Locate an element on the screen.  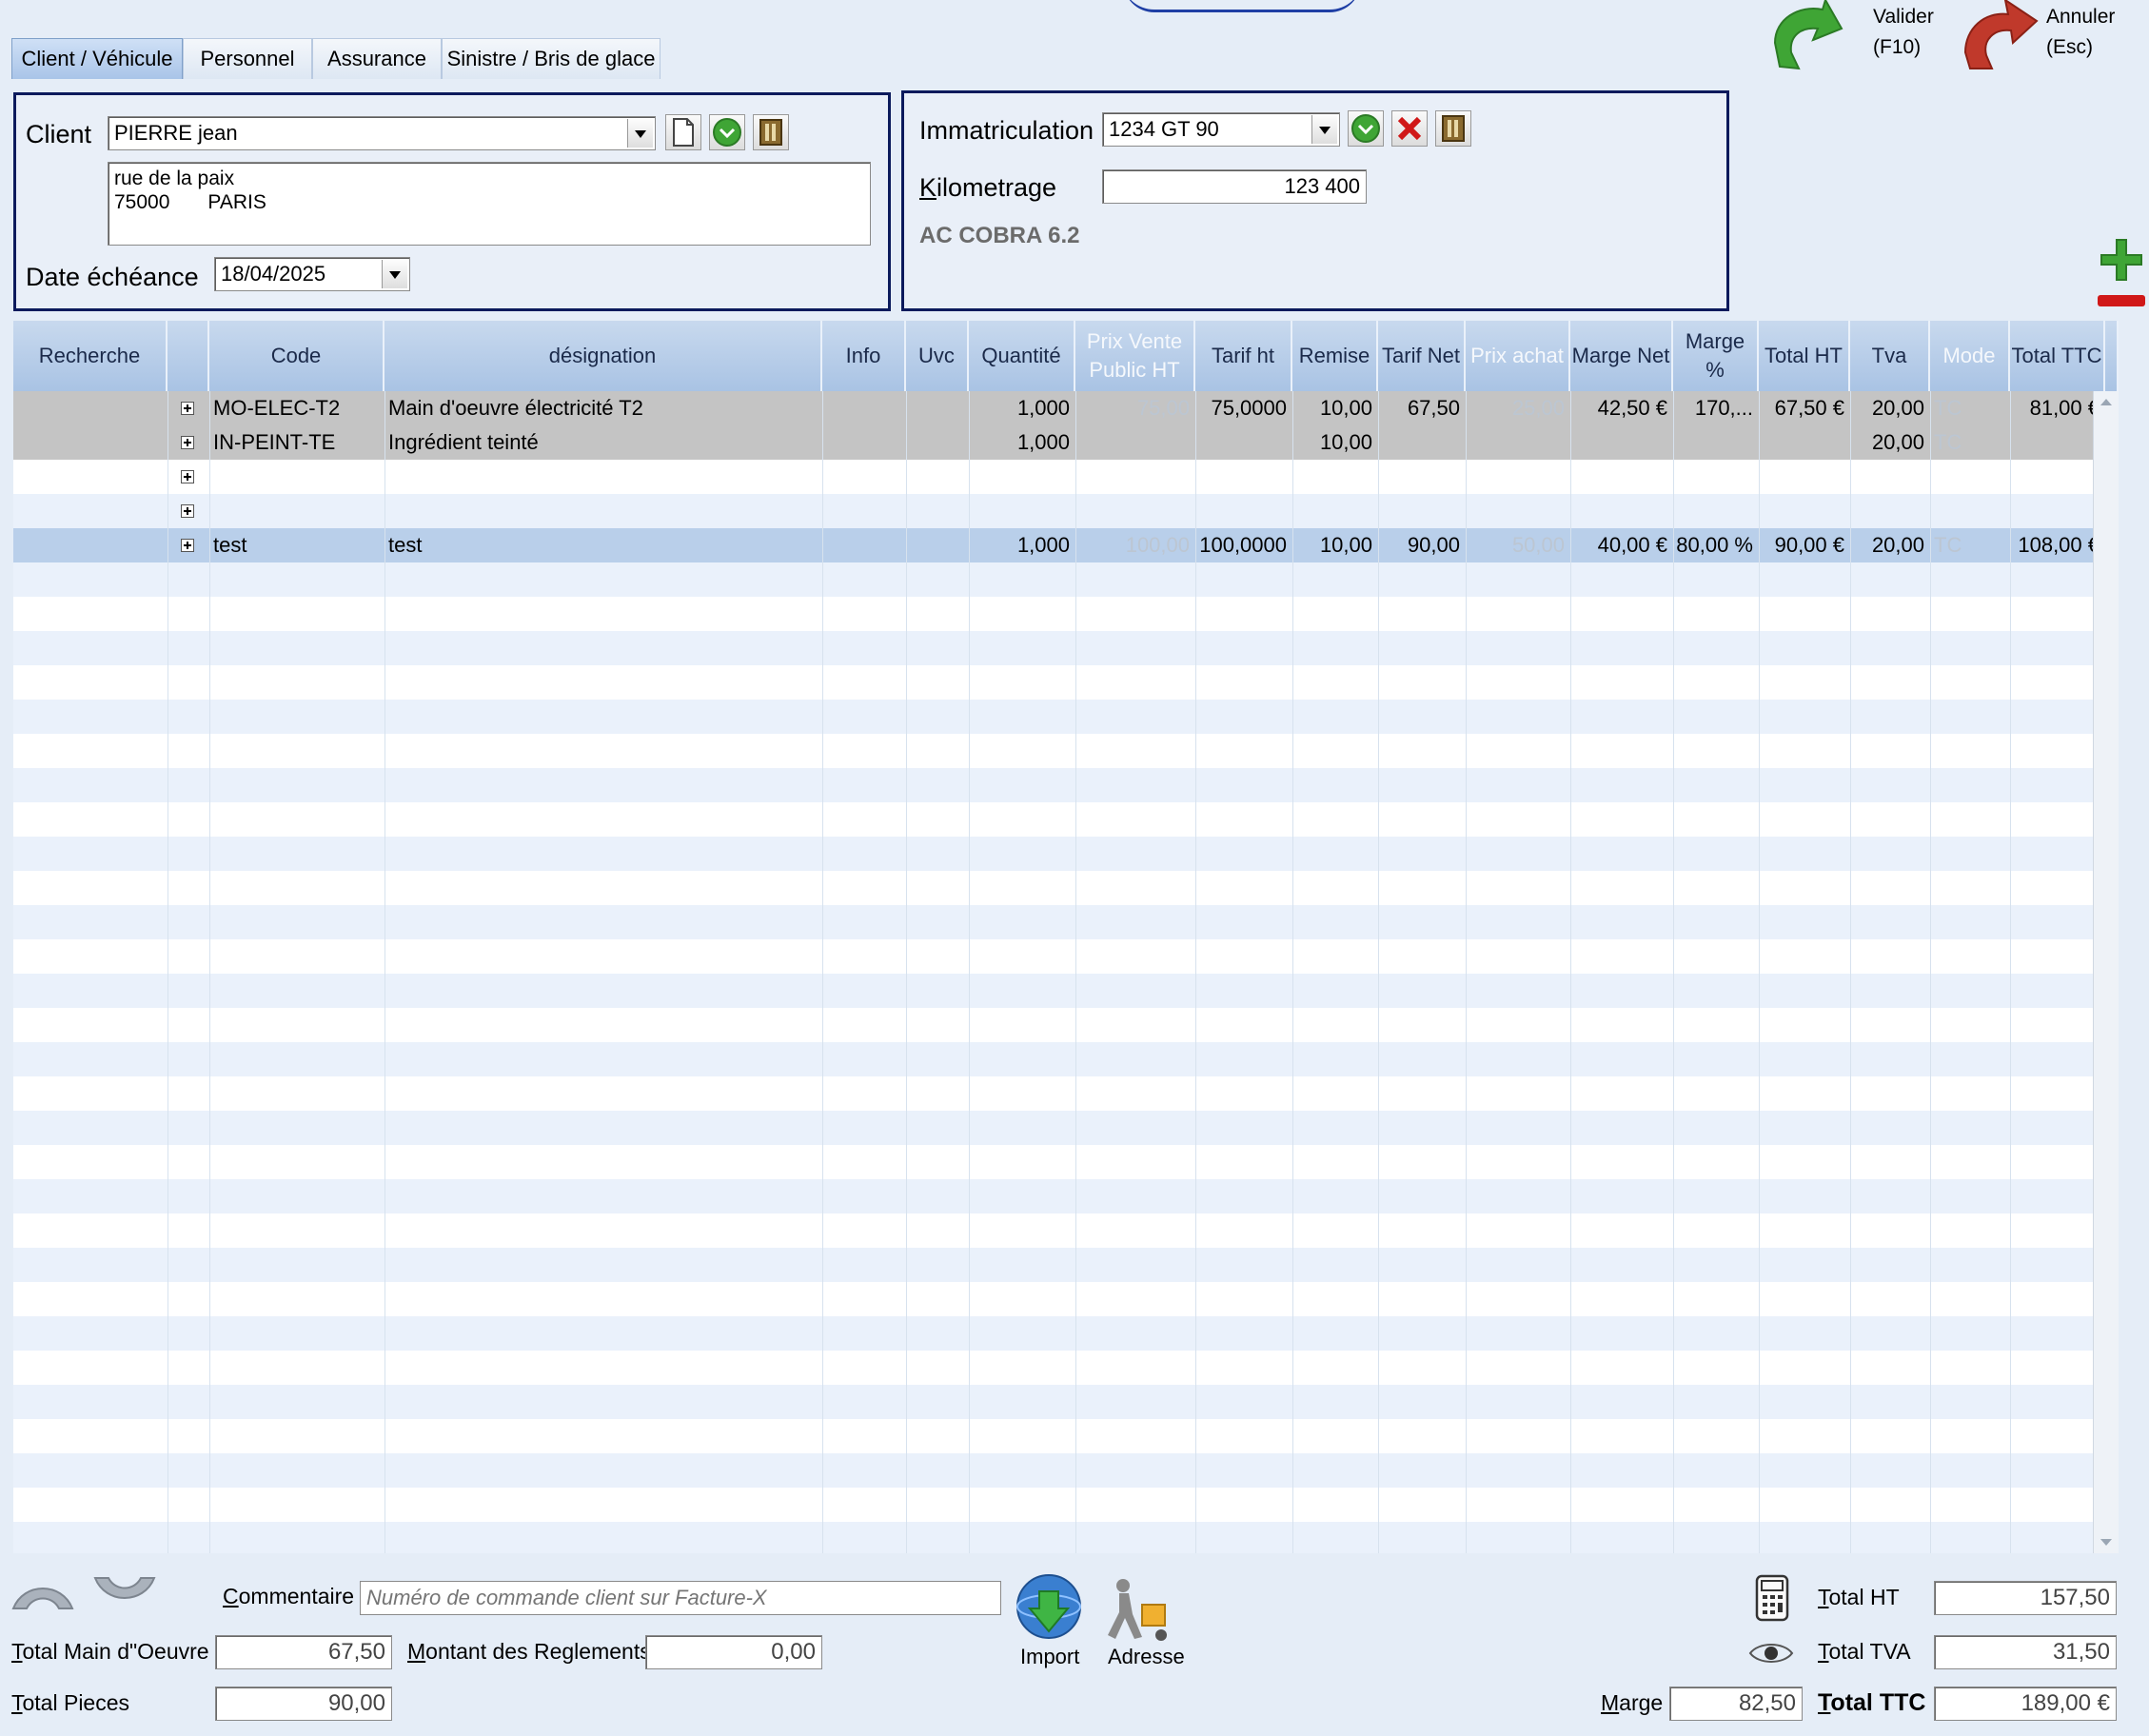
cell-tarif-ht: 100,0000 is located at coordinates (1243, 545).